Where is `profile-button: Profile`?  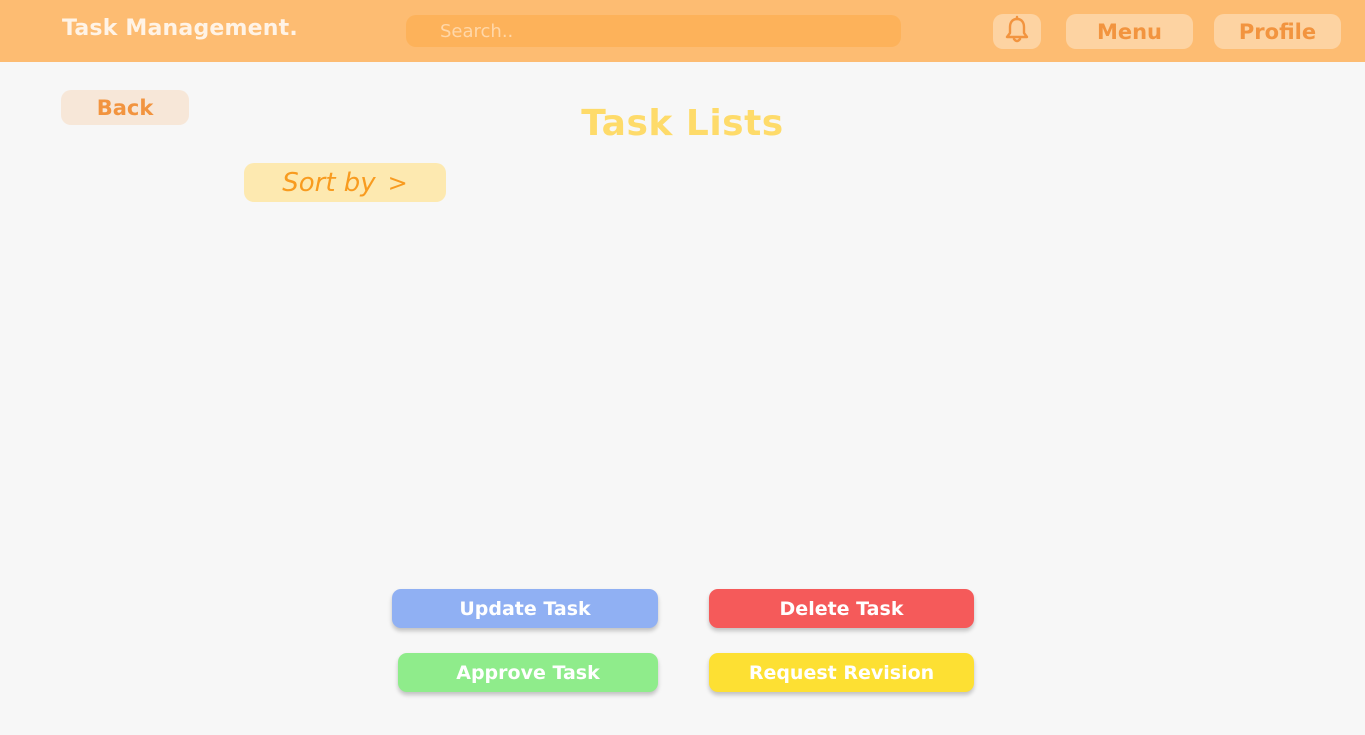
profile-button: Profile is located at coordinates (1277, 31).